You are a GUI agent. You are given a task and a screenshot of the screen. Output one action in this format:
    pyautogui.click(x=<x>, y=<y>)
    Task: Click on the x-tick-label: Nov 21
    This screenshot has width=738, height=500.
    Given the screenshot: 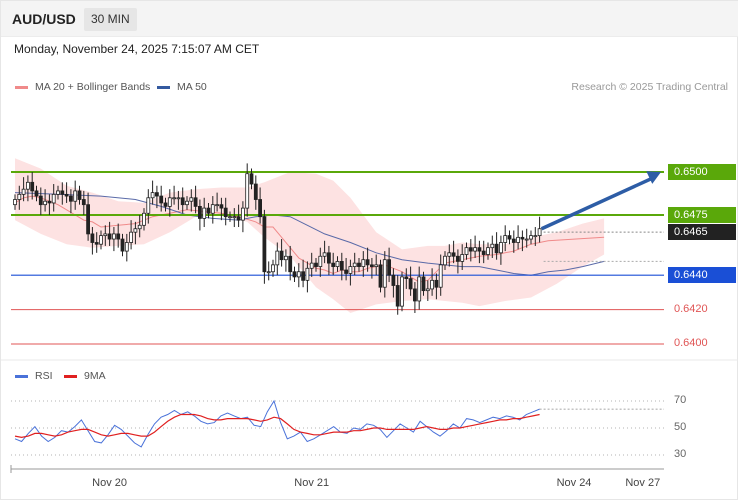 What is the action you would take?
    pyautogui.click(x=312, y=483)
    